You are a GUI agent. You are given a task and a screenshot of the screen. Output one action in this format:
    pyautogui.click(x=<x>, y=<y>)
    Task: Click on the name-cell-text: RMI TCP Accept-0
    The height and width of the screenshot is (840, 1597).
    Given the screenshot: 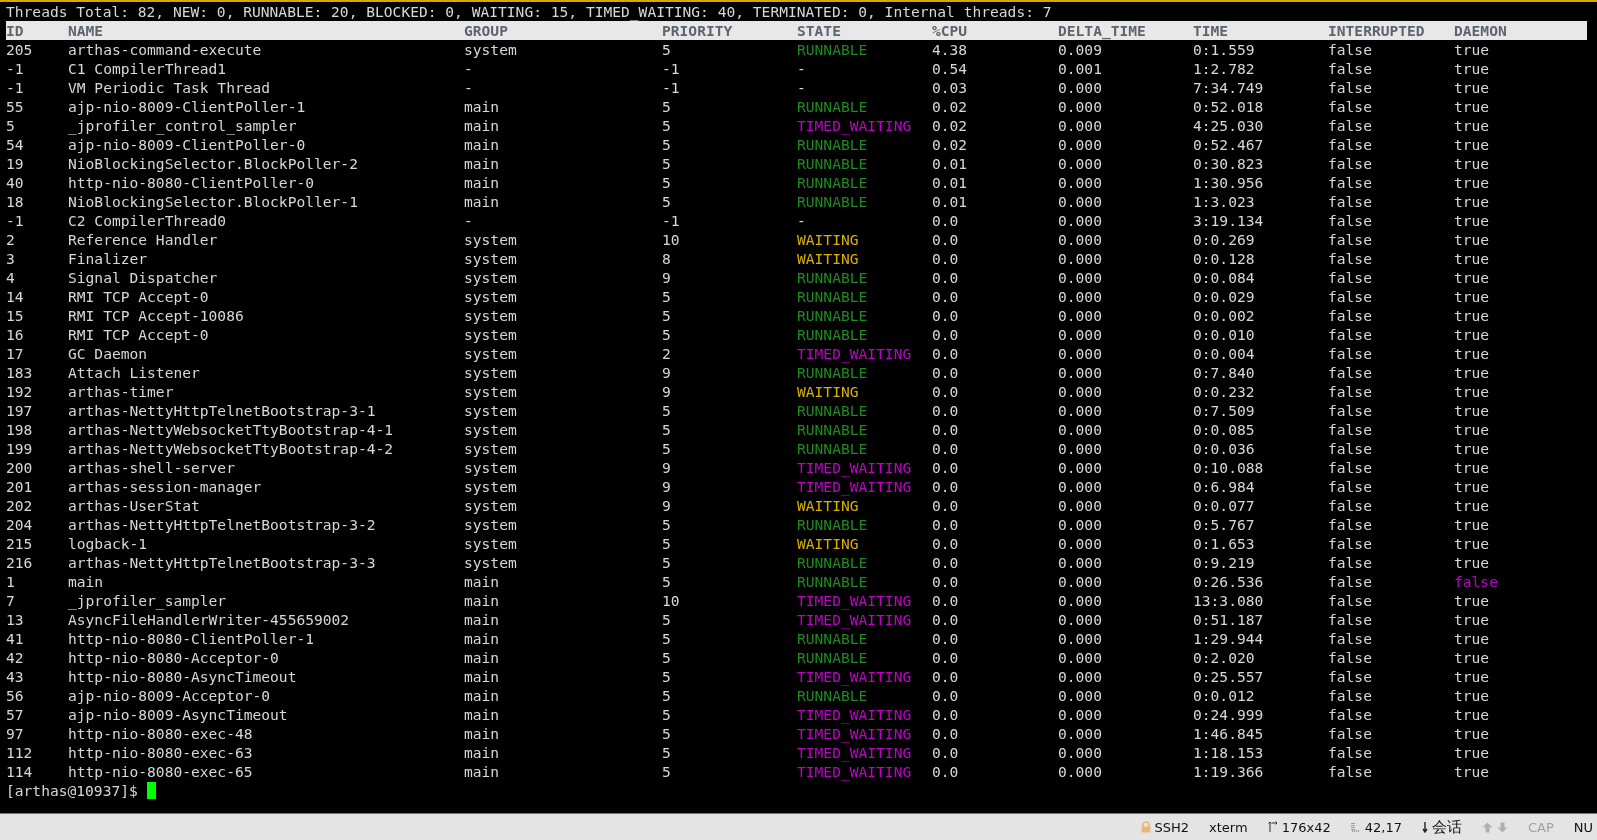 What is the action you would take?
    pyautogui.click(x=139, y=334)
    